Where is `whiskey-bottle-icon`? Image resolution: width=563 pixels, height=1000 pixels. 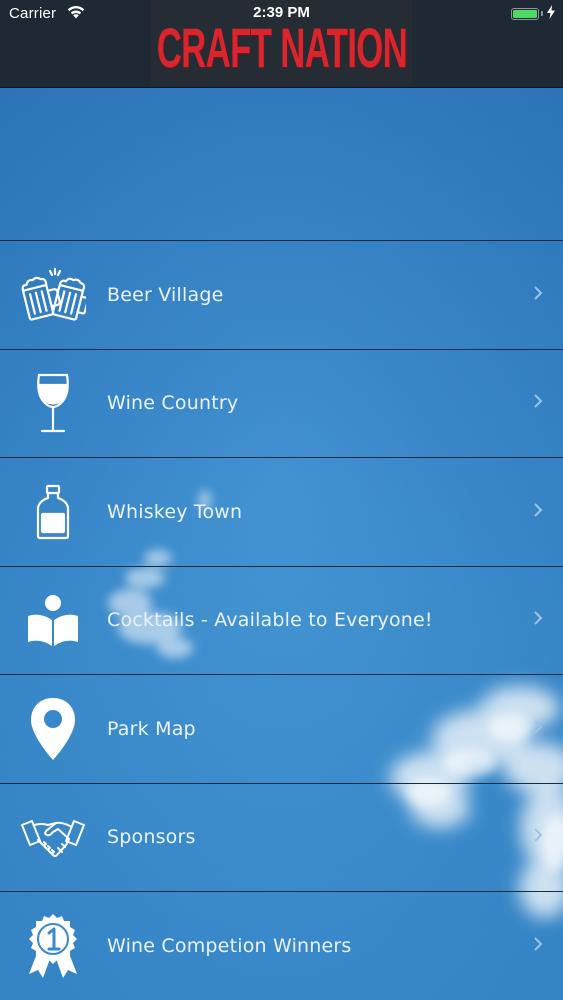 whiskey-bottle-icon is located at coordinates (53, 512).